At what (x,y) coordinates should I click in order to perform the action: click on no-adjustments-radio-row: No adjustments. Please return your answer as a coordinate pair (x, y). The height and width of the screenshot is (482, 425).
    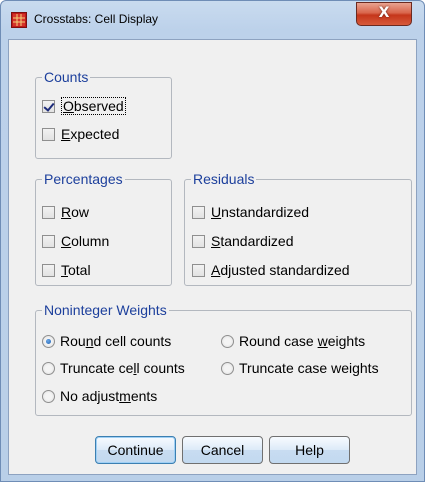
    Looking at the image, I should click on (99, 396).